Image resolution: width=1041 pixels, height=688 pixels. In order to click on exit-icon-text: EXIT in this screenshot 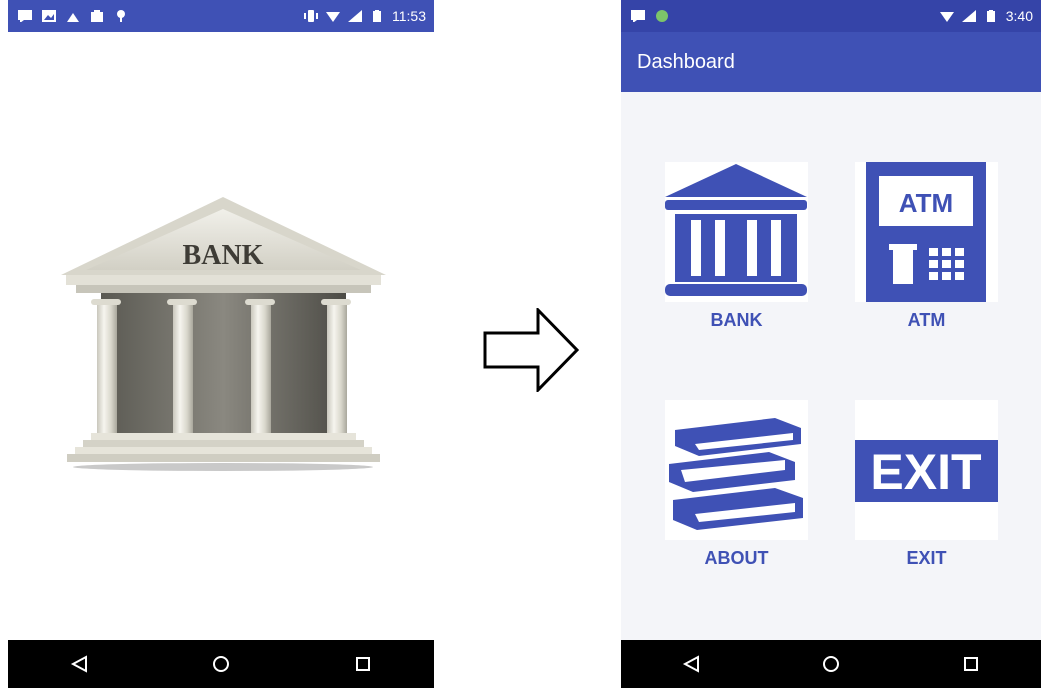, I will do `click(925, 472)`.